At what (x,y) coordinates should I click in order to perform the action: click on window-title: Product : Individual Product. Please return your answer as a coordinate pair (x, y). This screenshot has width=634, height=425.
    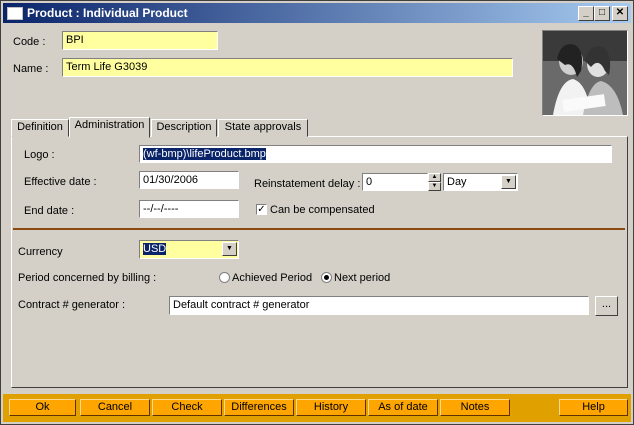
    Looking at the image, I should click on (107, 13).